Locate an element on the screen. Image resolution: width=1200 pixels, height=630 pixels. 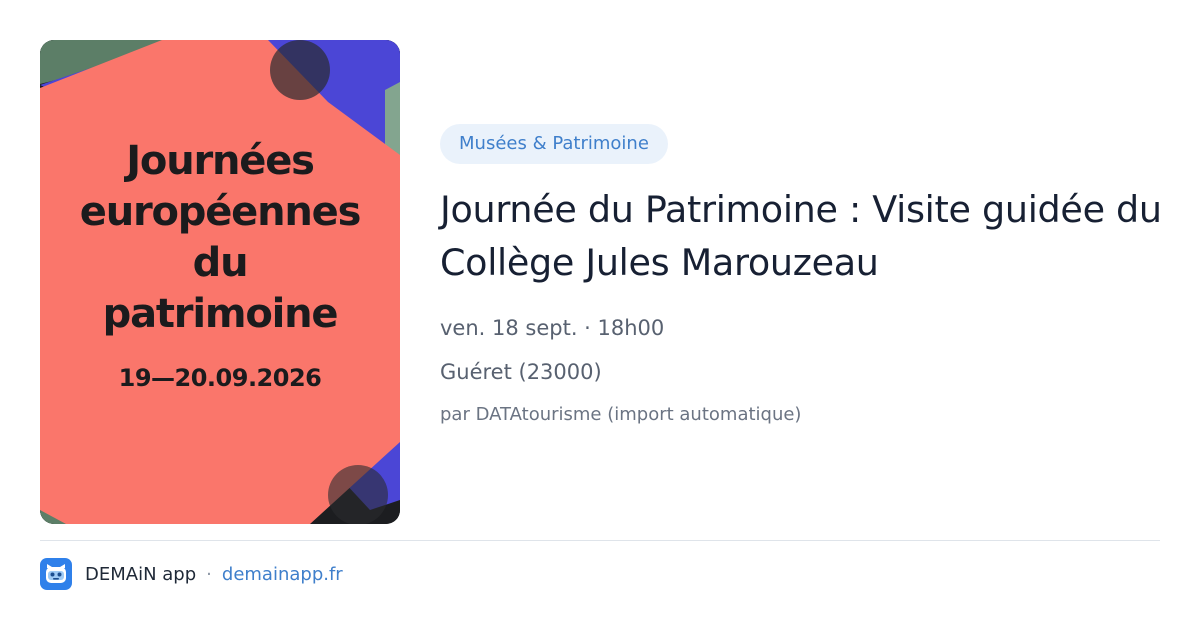
poster-dates: 19—20.09.2026 is located at coordinates (220, 378).